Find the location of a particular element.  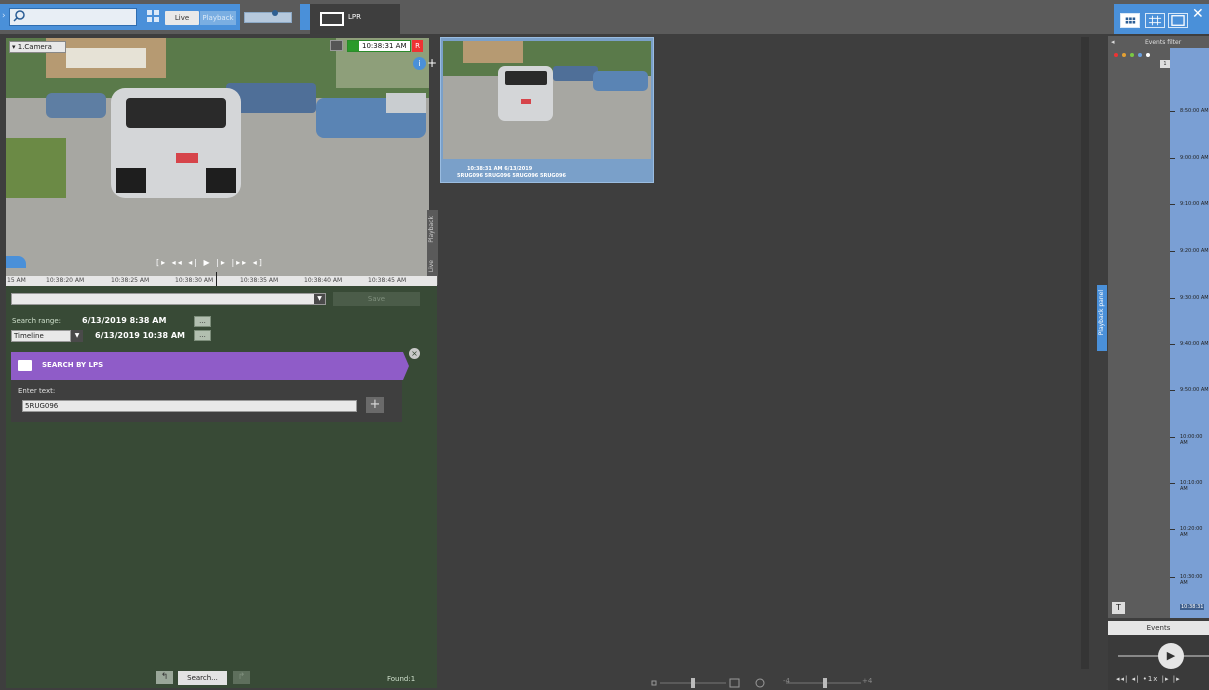

playback-panel-label: Playback panel is located at coordinates (1101, 313).